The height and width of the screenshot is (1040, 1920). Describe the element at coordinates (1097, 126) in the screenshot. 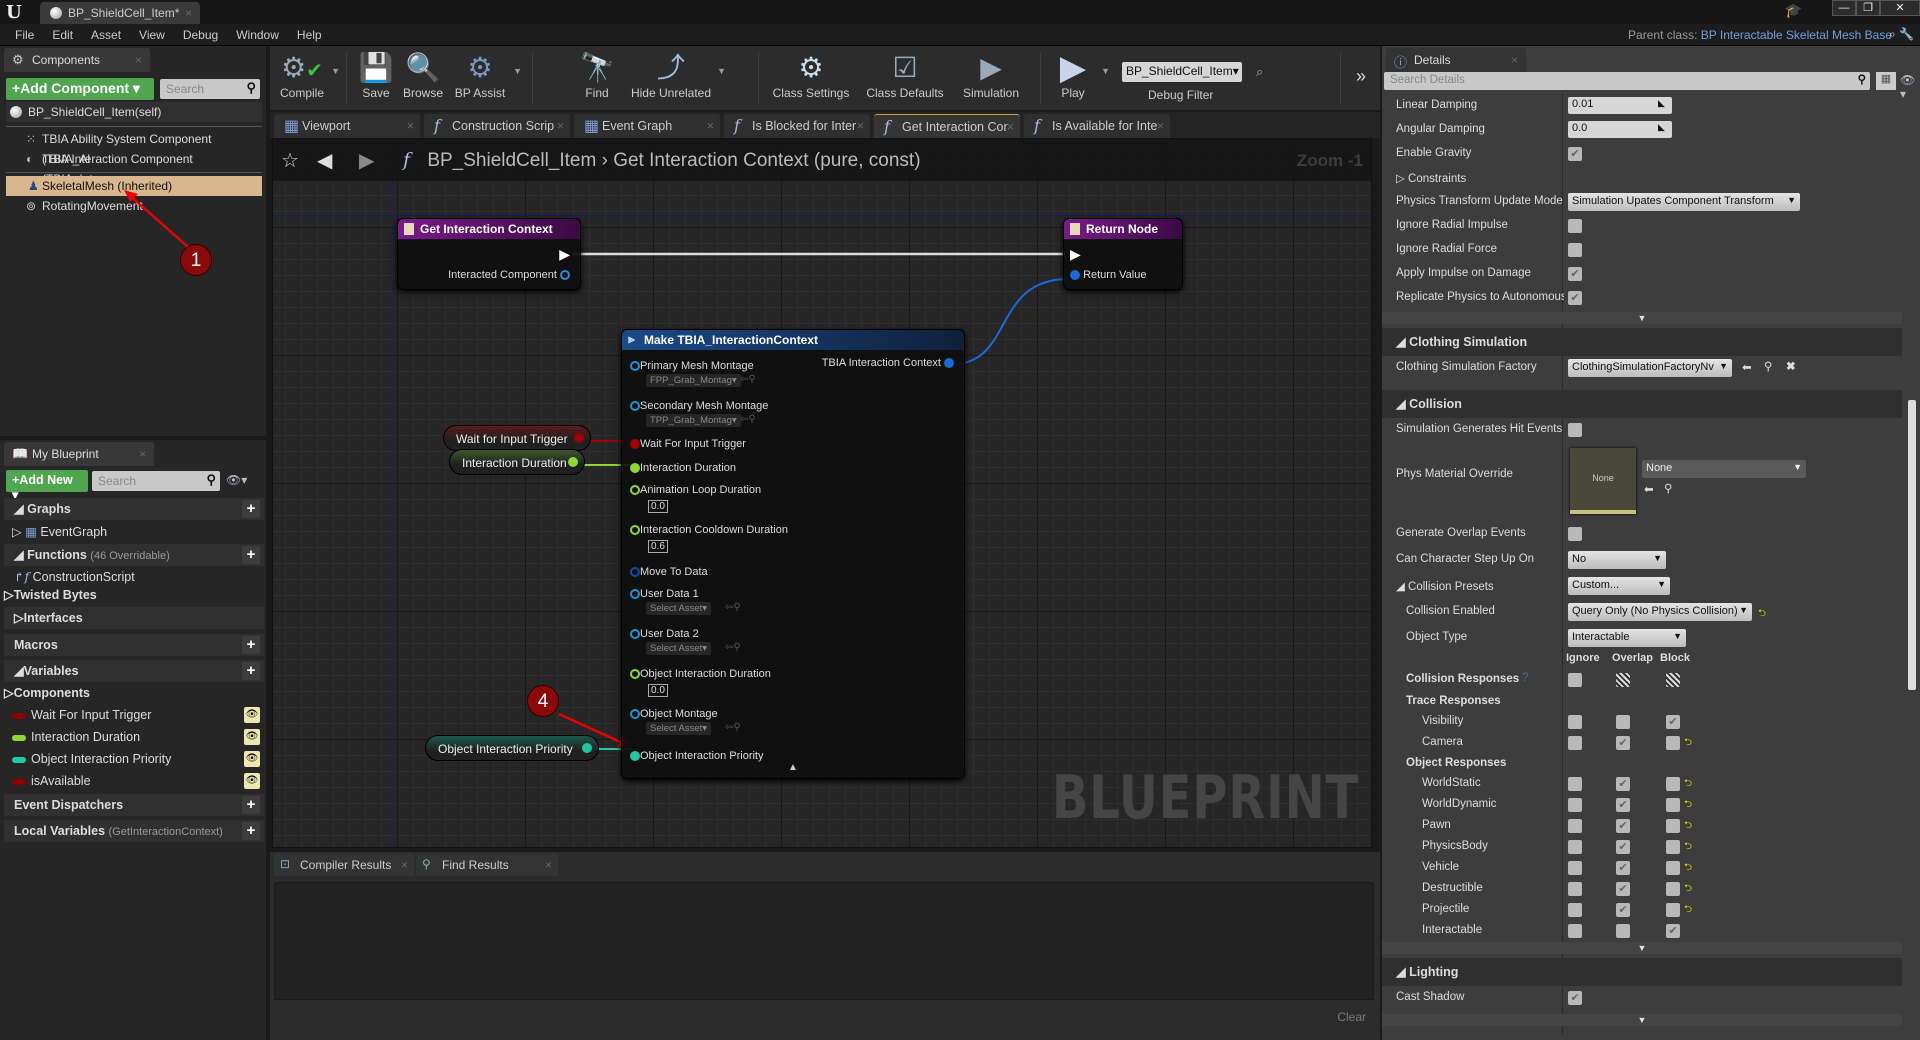

I see `tab-is-available: f Is Available for Inte ×` at that location.